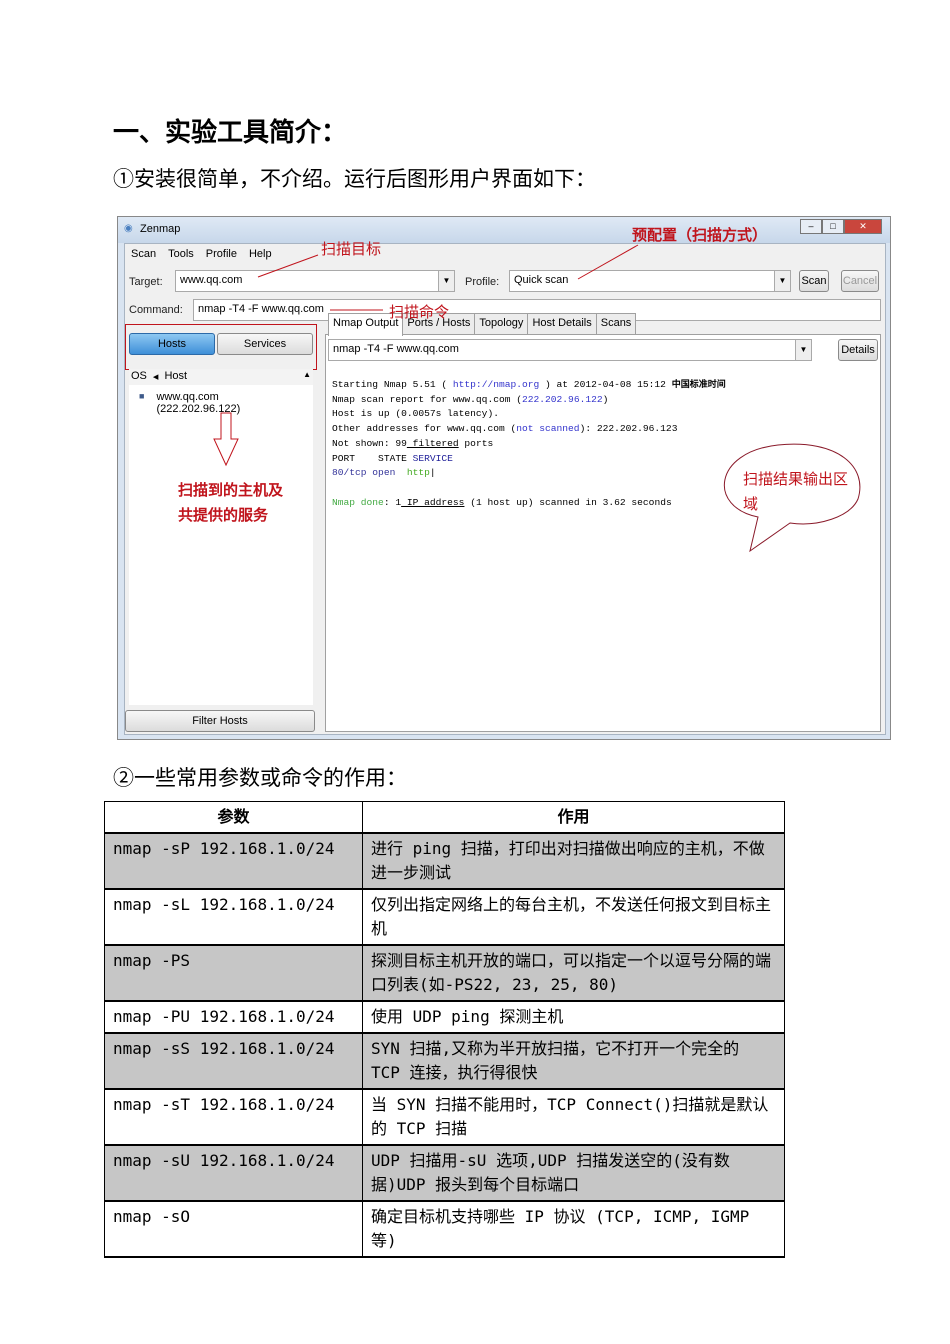 This screenshot has height=1344, width=950. Describe the element at coordinates (573, 1017) in the screenshot. I see `desc-cell: 使用 UDP ping 探测主机` at that location.